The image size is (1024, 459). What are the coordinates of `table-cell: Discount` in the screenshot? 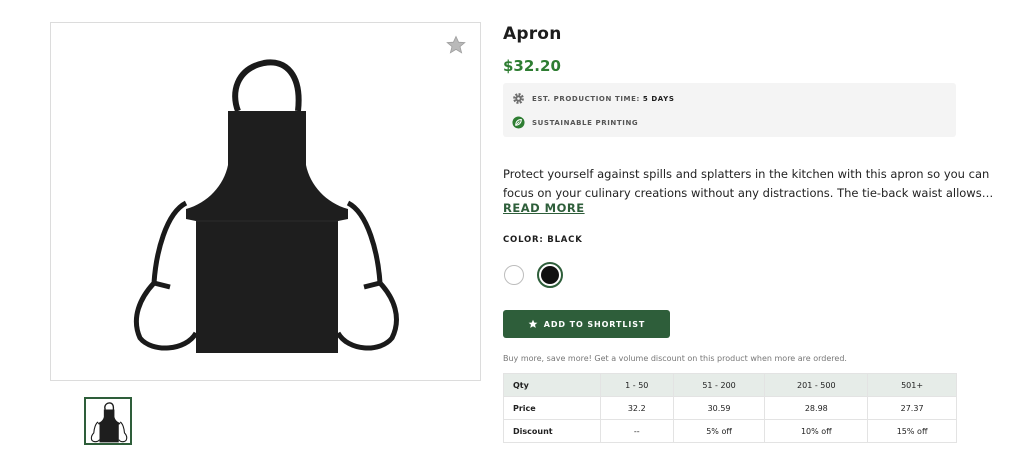 It's located at (552, 431).